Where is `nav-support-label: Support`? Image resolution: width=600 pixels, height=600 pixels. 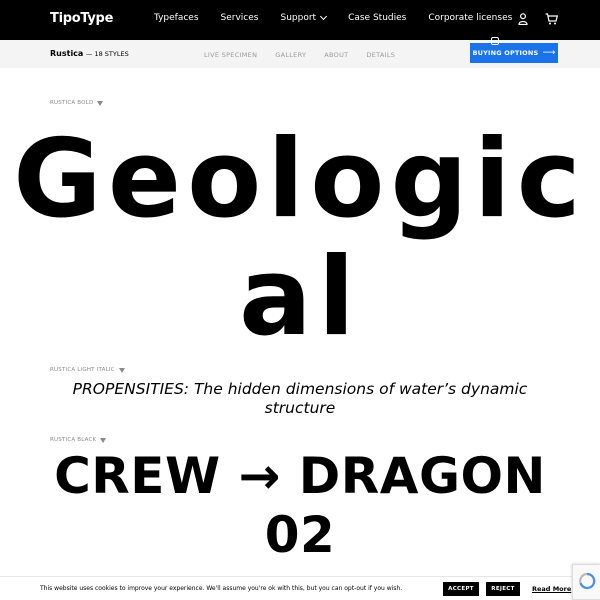 nav-support-label: Support is located at coordinates (298, 18).